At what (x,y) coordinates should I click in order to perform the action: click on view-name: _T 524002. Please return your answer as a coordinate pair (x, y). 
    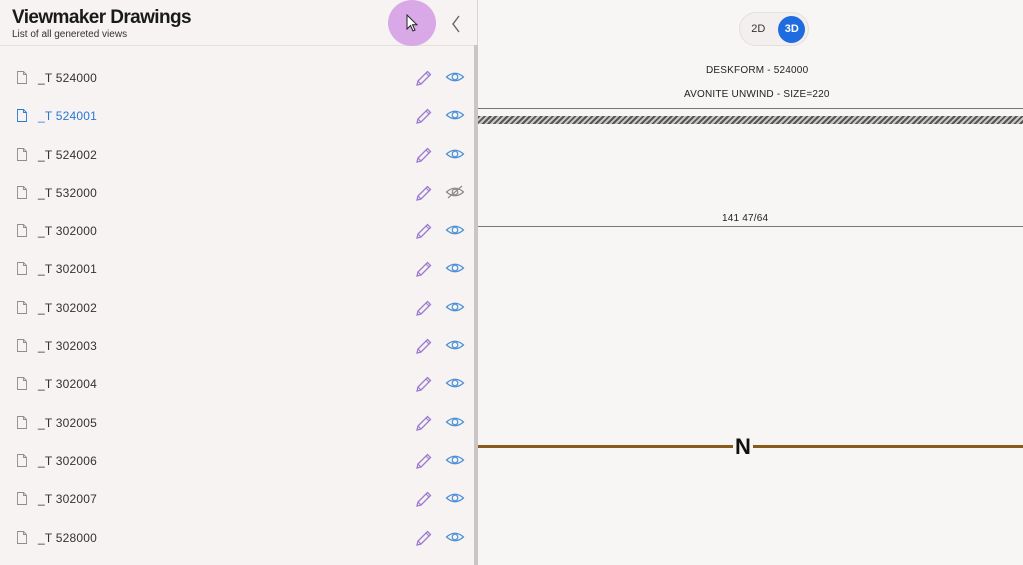
    Looking at the image, I should click on (67, 154).